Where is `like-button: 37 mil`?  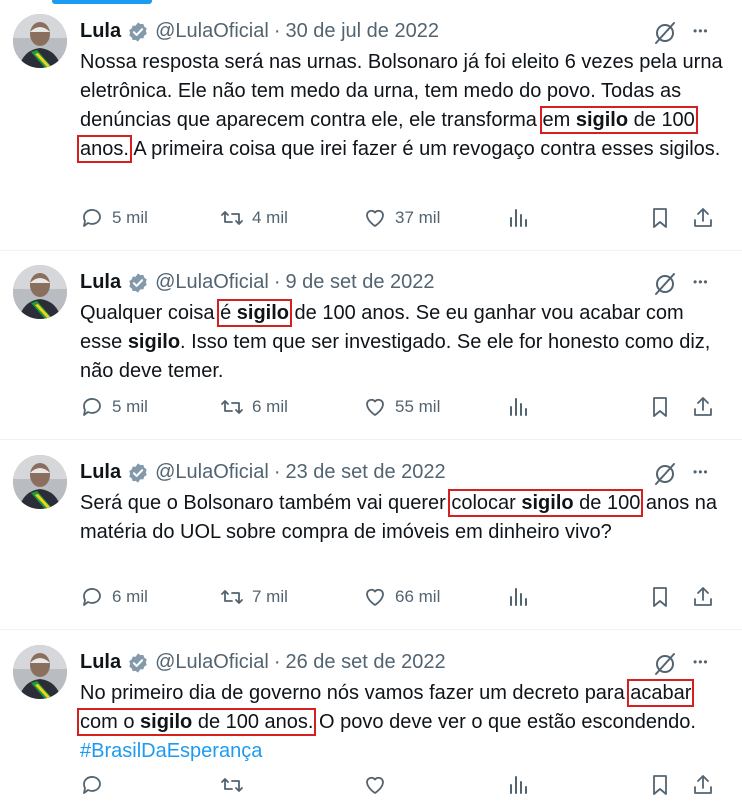
like-button: 37 mil is located at coordinates (401, 218).